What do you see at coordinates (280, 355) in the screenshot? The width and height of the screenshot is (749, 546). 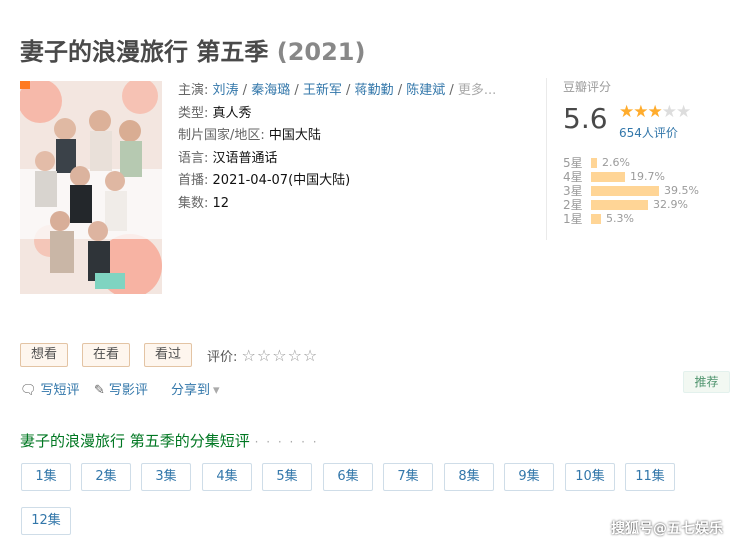 I see `rate-stars-input: ☆☆☆☆☆` at bounding box center [280, 355].